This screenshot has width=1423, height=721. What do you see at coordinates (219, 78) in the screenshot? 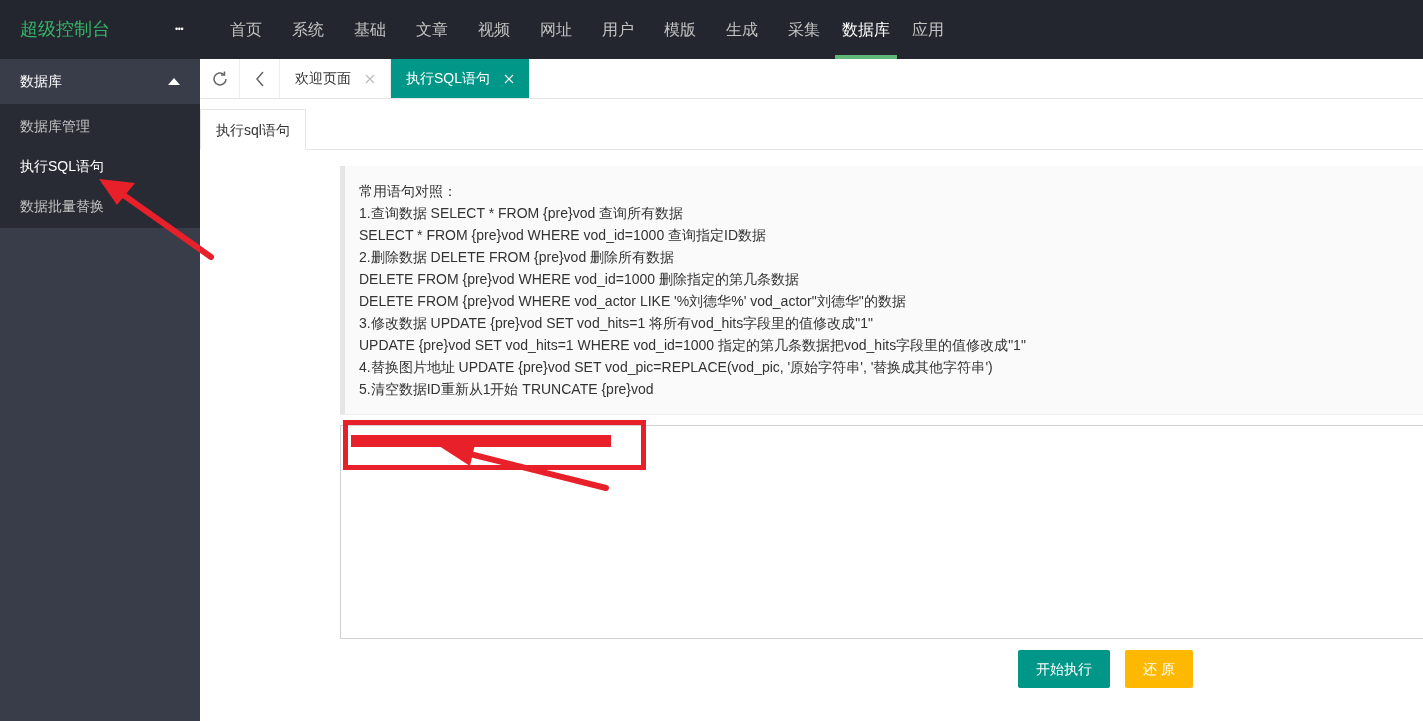
I see `refresh-icon` at bounding box center [219, 78].